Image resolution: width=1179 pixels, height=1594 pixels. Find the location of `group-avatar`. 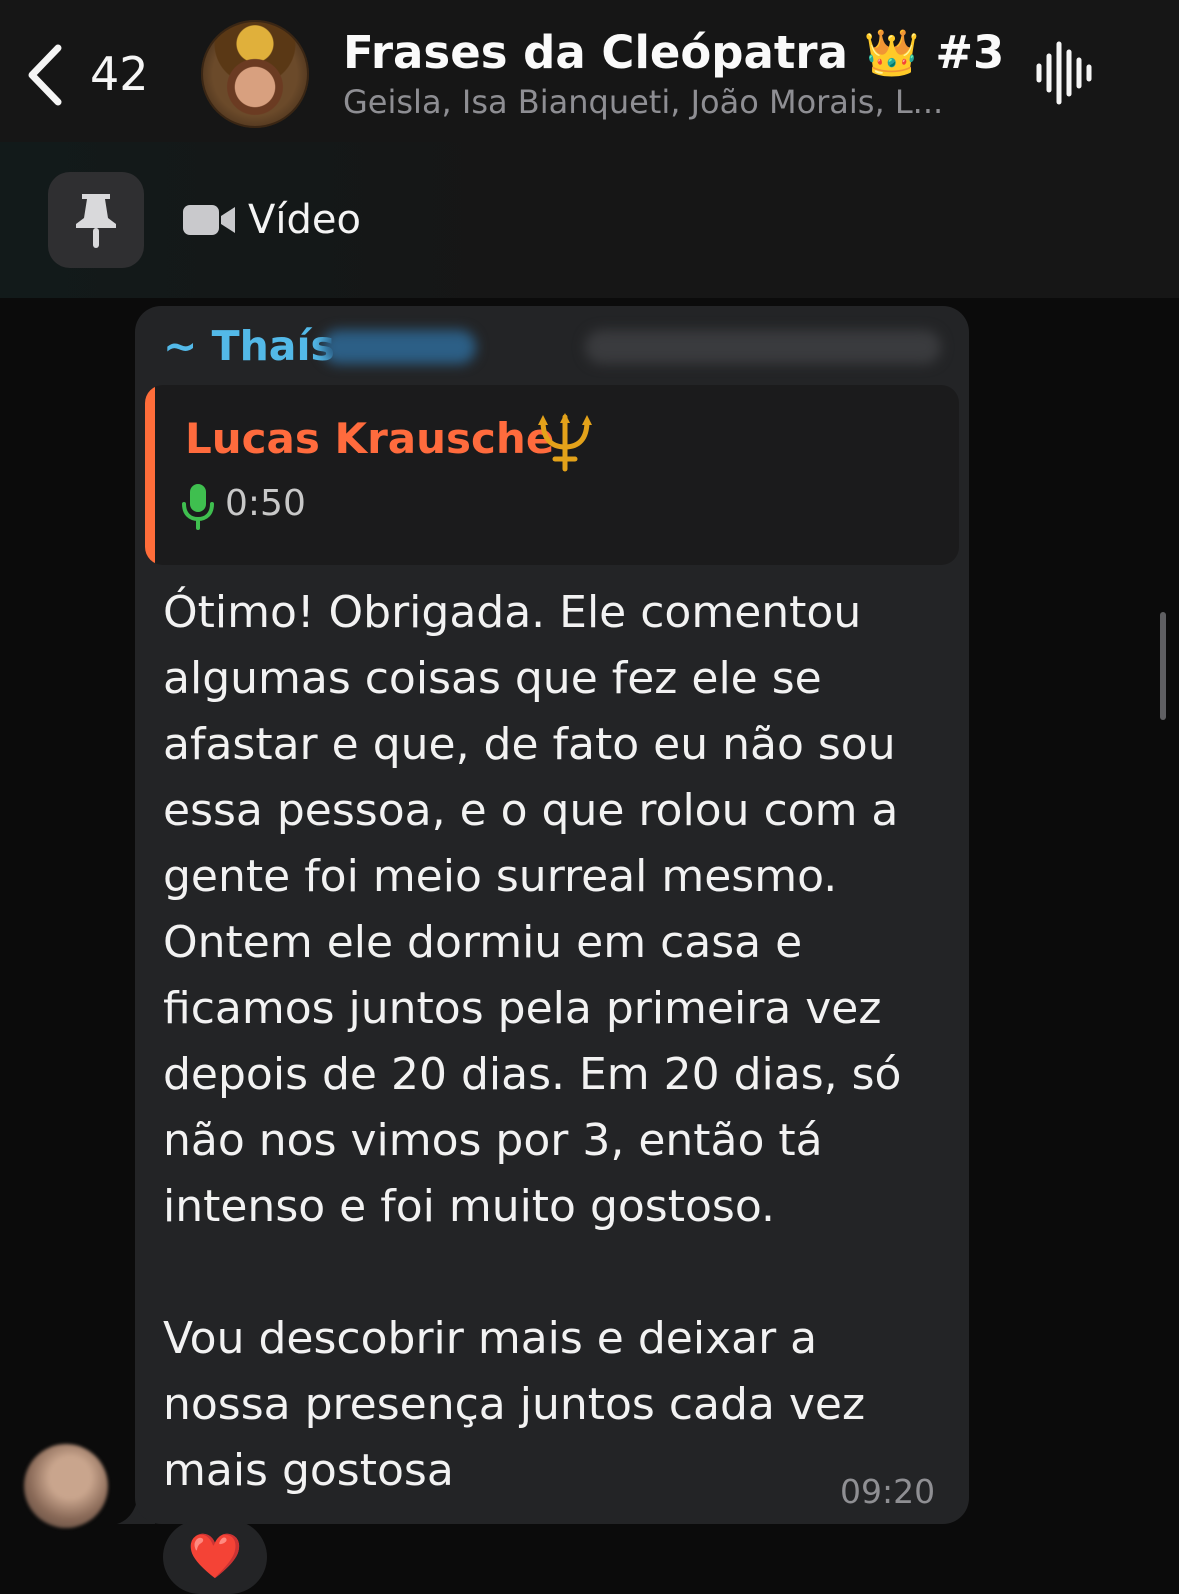

group-avatar is located at coordinates (255, 74).